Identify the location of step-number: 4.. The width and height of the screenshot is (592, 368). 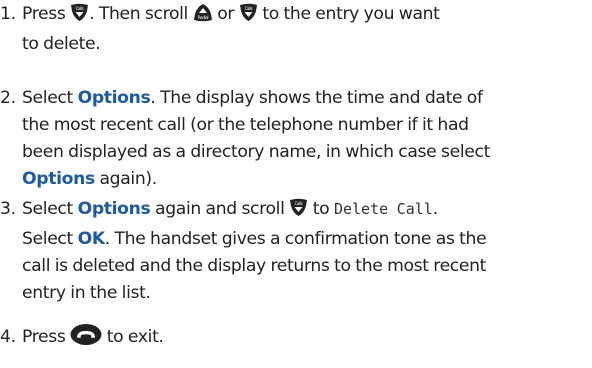
(8, 337).